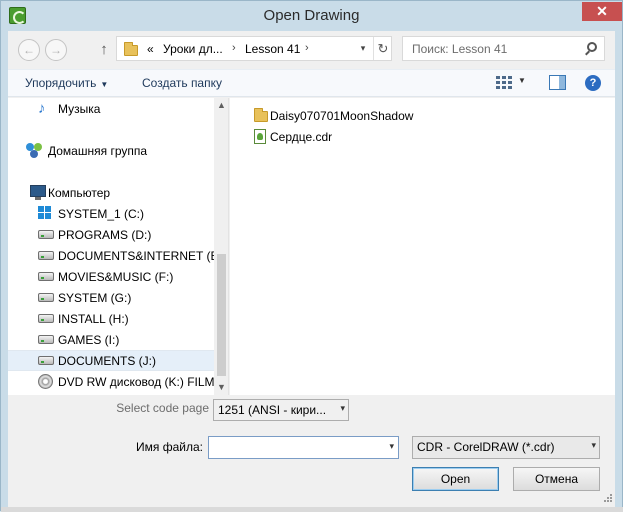 The image size is (623, 512). I want to click on window-bottom-edge, so click(312, 509).